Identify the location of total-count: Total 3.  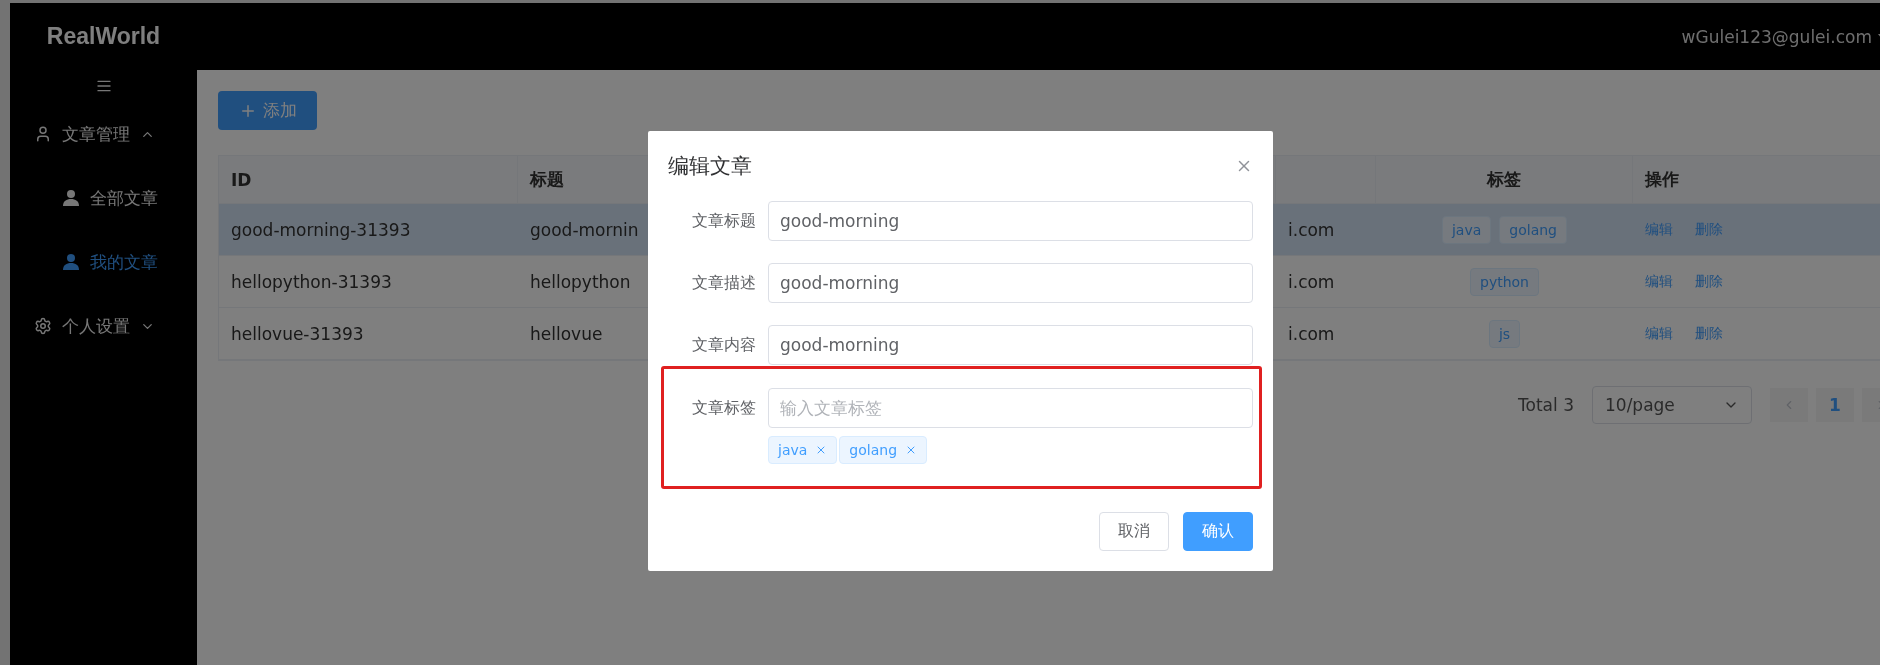
(1546, 405).